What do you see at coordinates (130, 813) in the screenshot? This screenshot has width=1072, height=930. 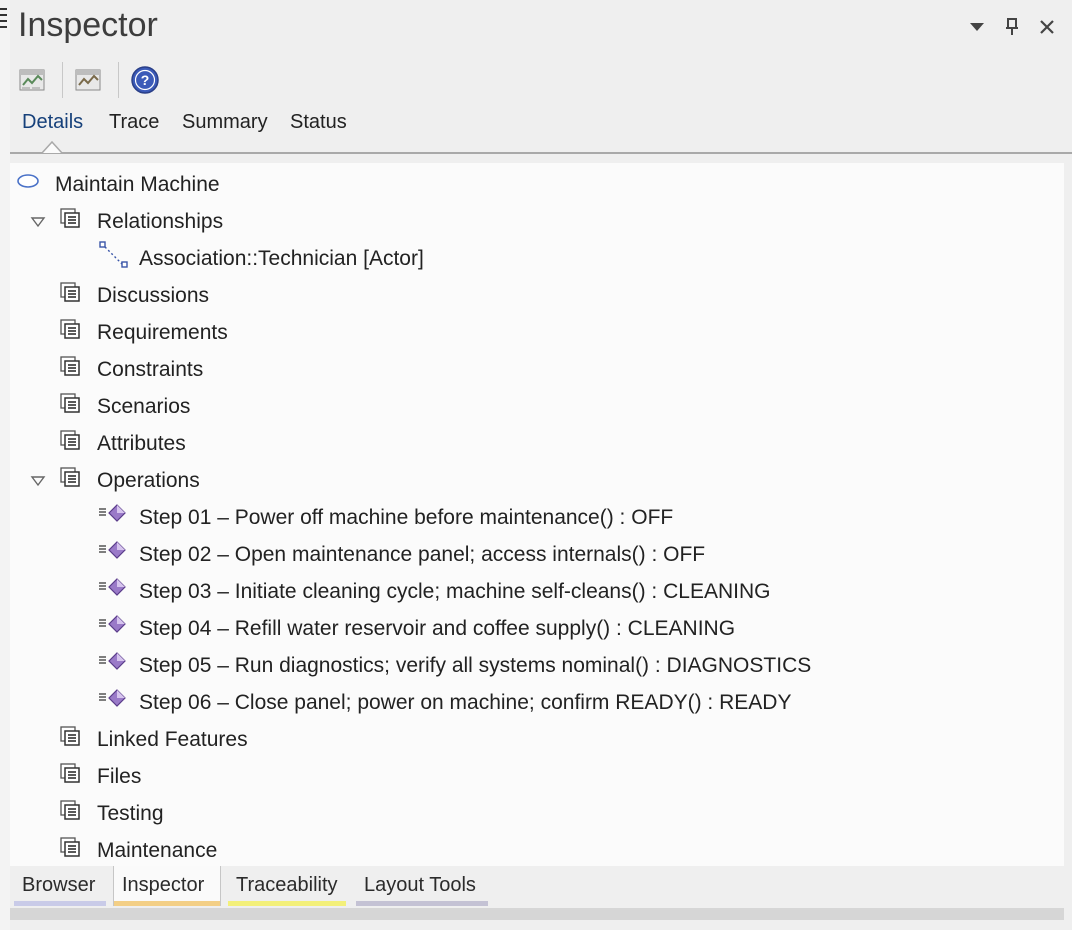 I see `node-label: Testing` at bounding box center [130, 813].